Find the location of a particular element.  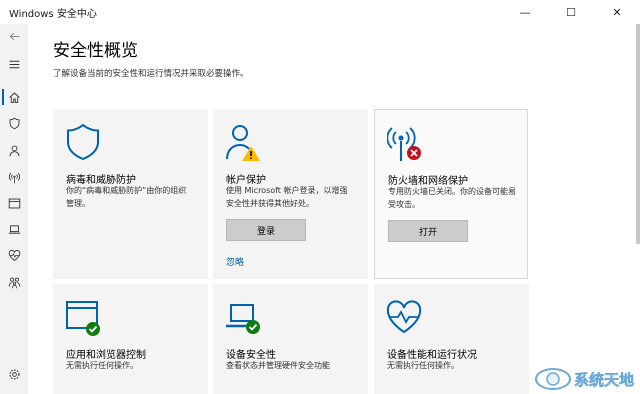

wireless-error-icon is located at coordinates (404, 144).